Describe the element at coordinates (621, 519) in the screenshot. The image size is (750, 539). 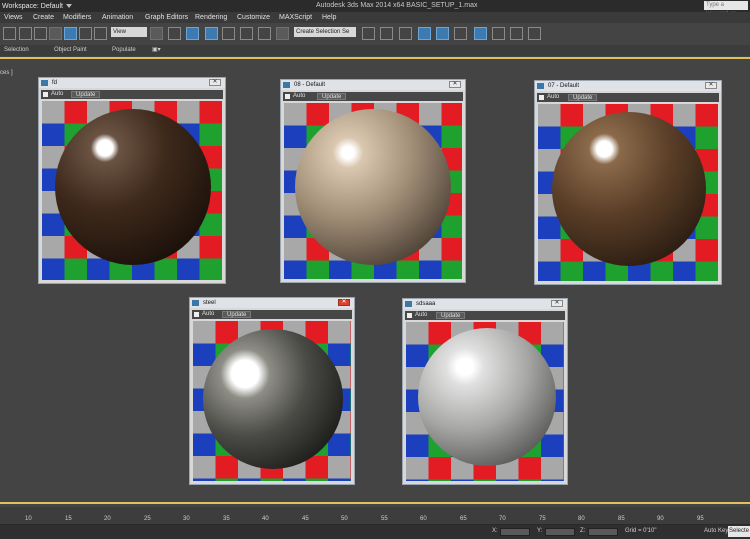
I see `tick-label: 85` at that location.